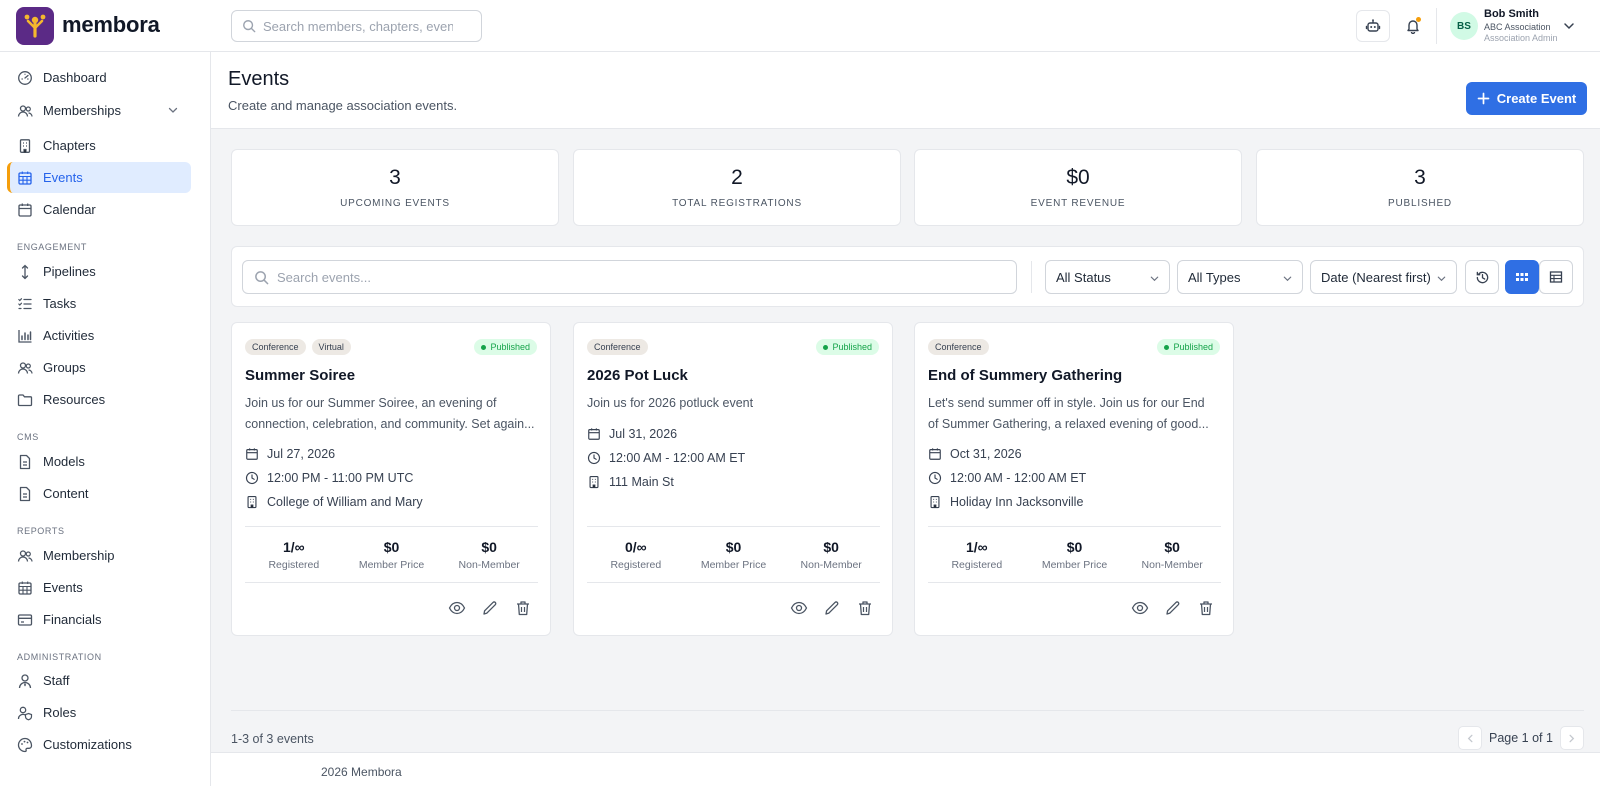 This screenshot has width=1600, height=786. What do you see at coordinates (343, 105) in the screenshot?
I see `page-subtitle: Create and manage association events.` at bounding box center [343, 105].